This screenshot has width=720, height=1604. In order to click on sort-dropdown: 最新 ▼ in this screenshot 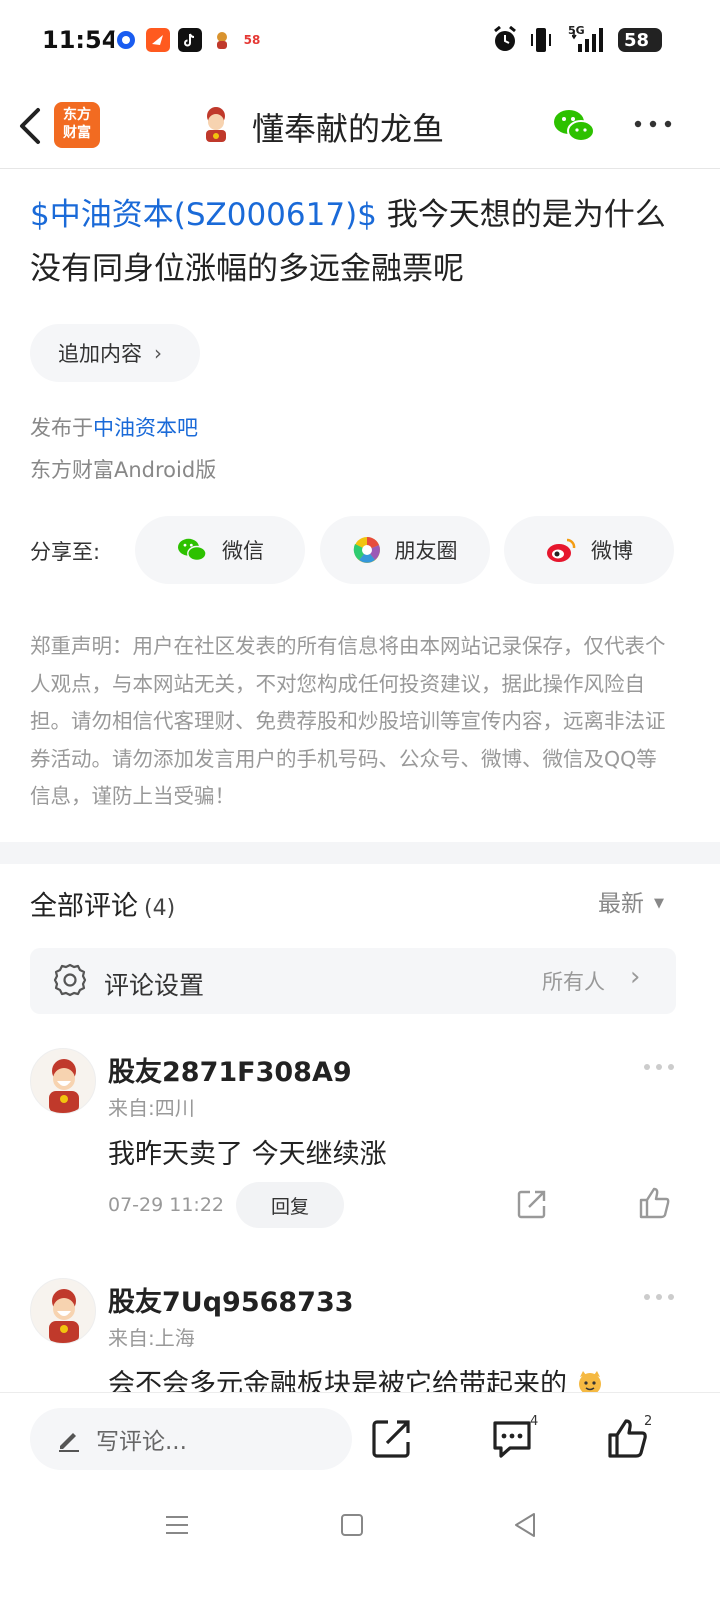, I will do `click(631, 901)`.